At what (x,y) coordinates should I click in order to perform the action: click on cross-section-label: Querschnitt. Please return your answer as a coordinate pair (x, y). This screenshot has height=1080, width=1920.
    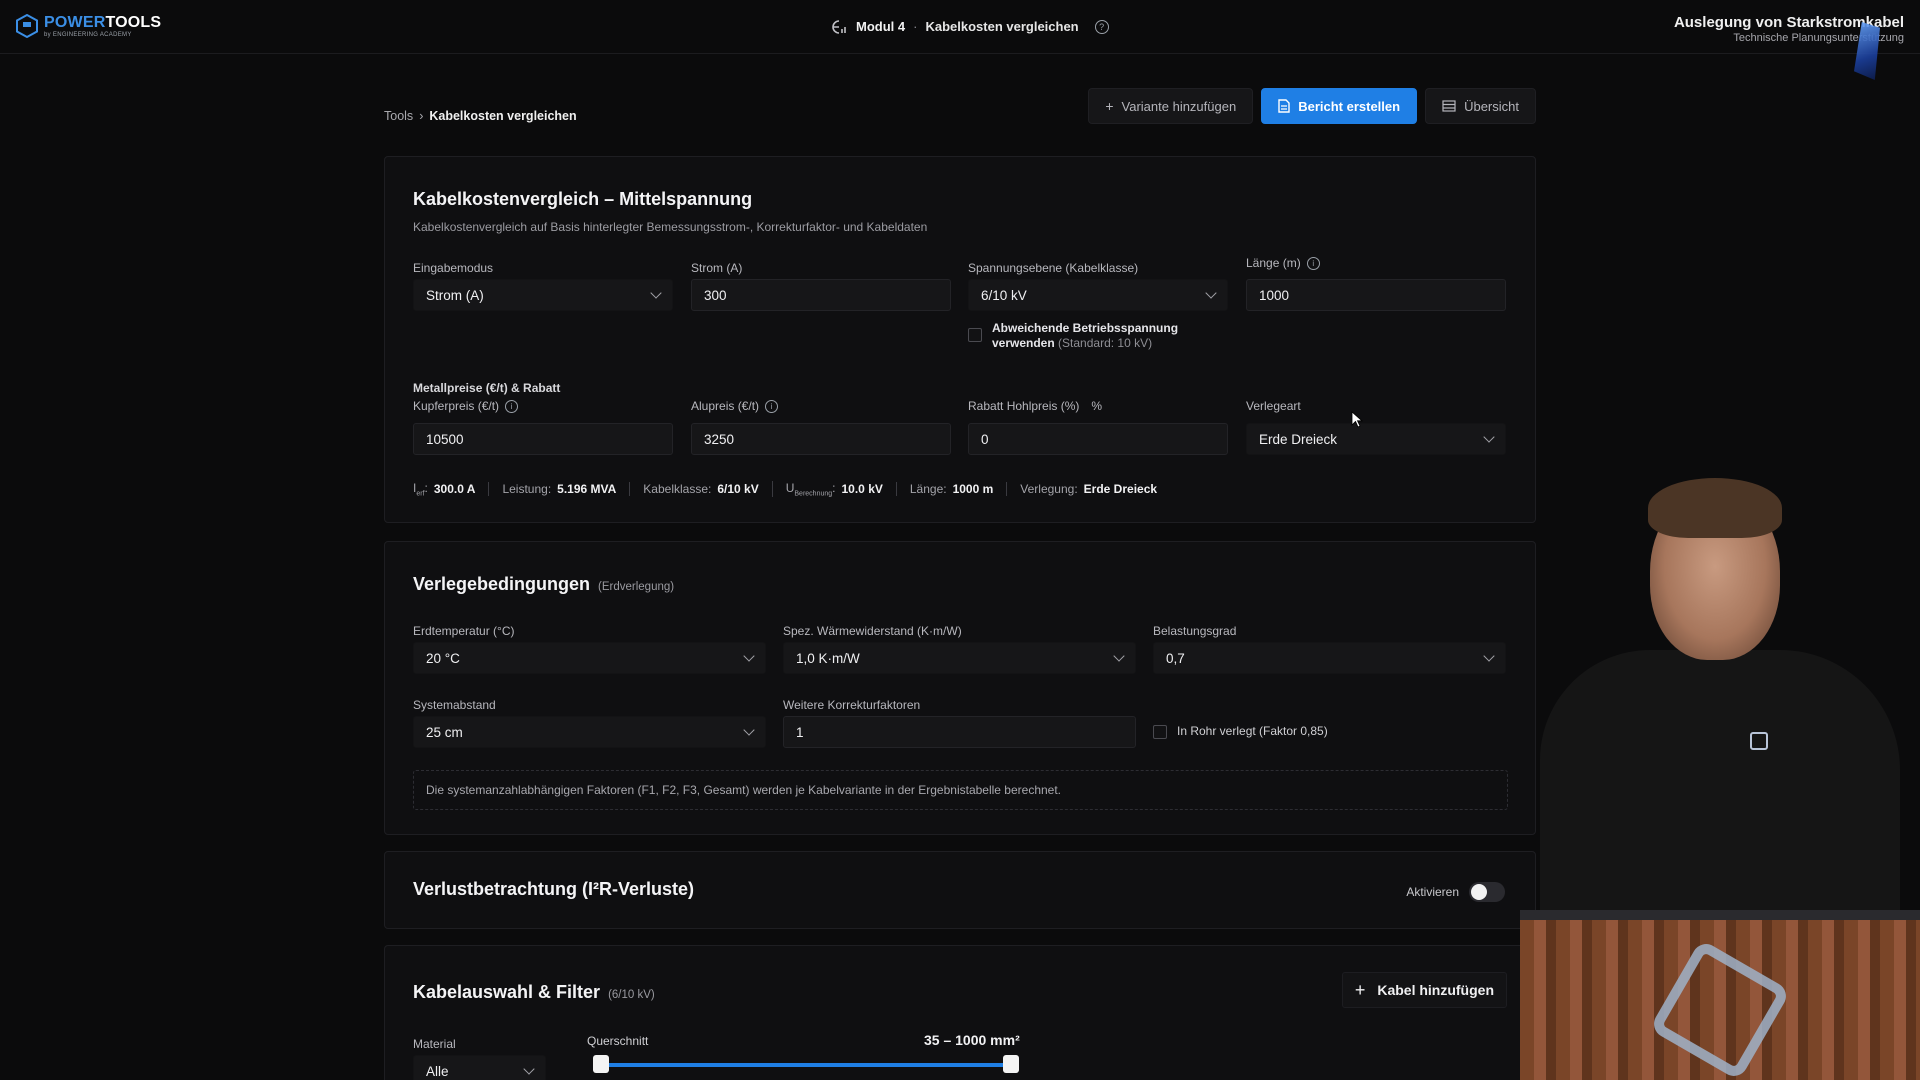
    Looking at the image, I should click on (618, 1041).